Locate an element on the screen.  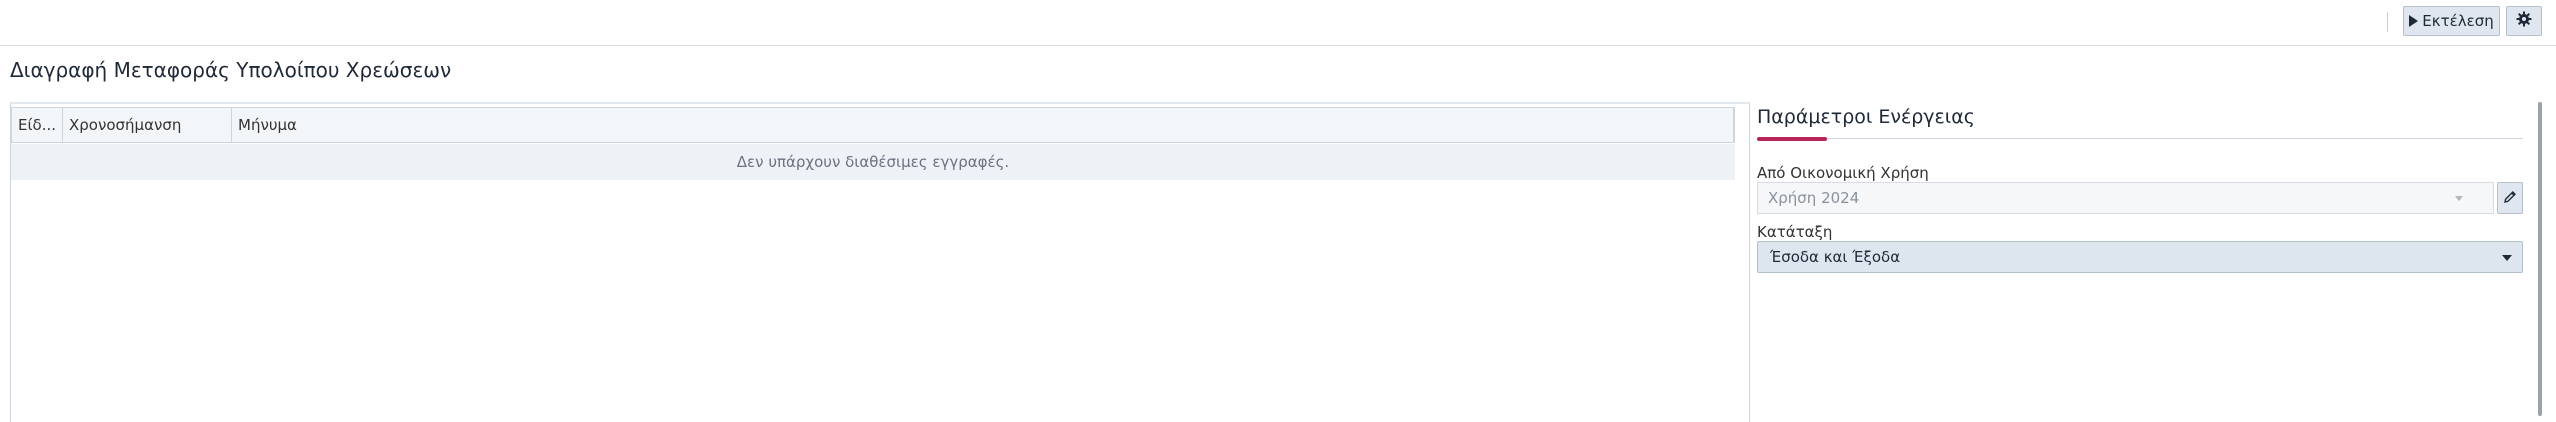
column-header-timestamp: Χρονοσήμανση is located at coordinates (147, 125).